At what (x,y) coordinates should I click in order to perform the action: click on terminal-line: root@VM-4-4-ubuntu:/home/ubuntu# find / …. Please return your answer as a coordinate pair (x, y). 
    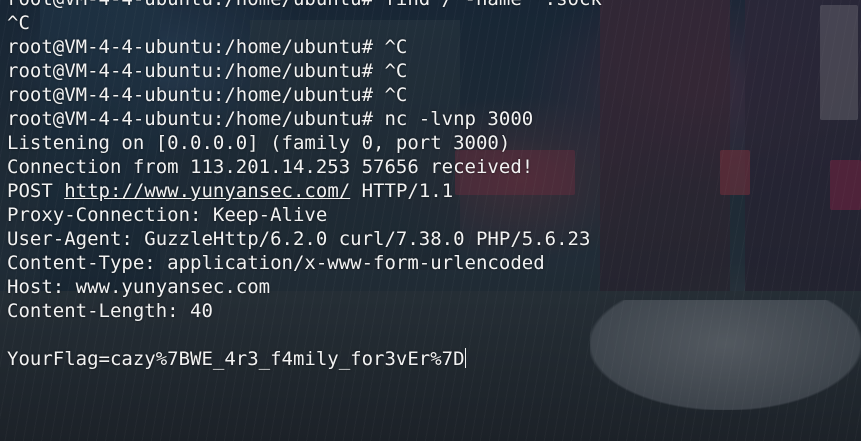
    Looking at the image, I should click on (434, 5).